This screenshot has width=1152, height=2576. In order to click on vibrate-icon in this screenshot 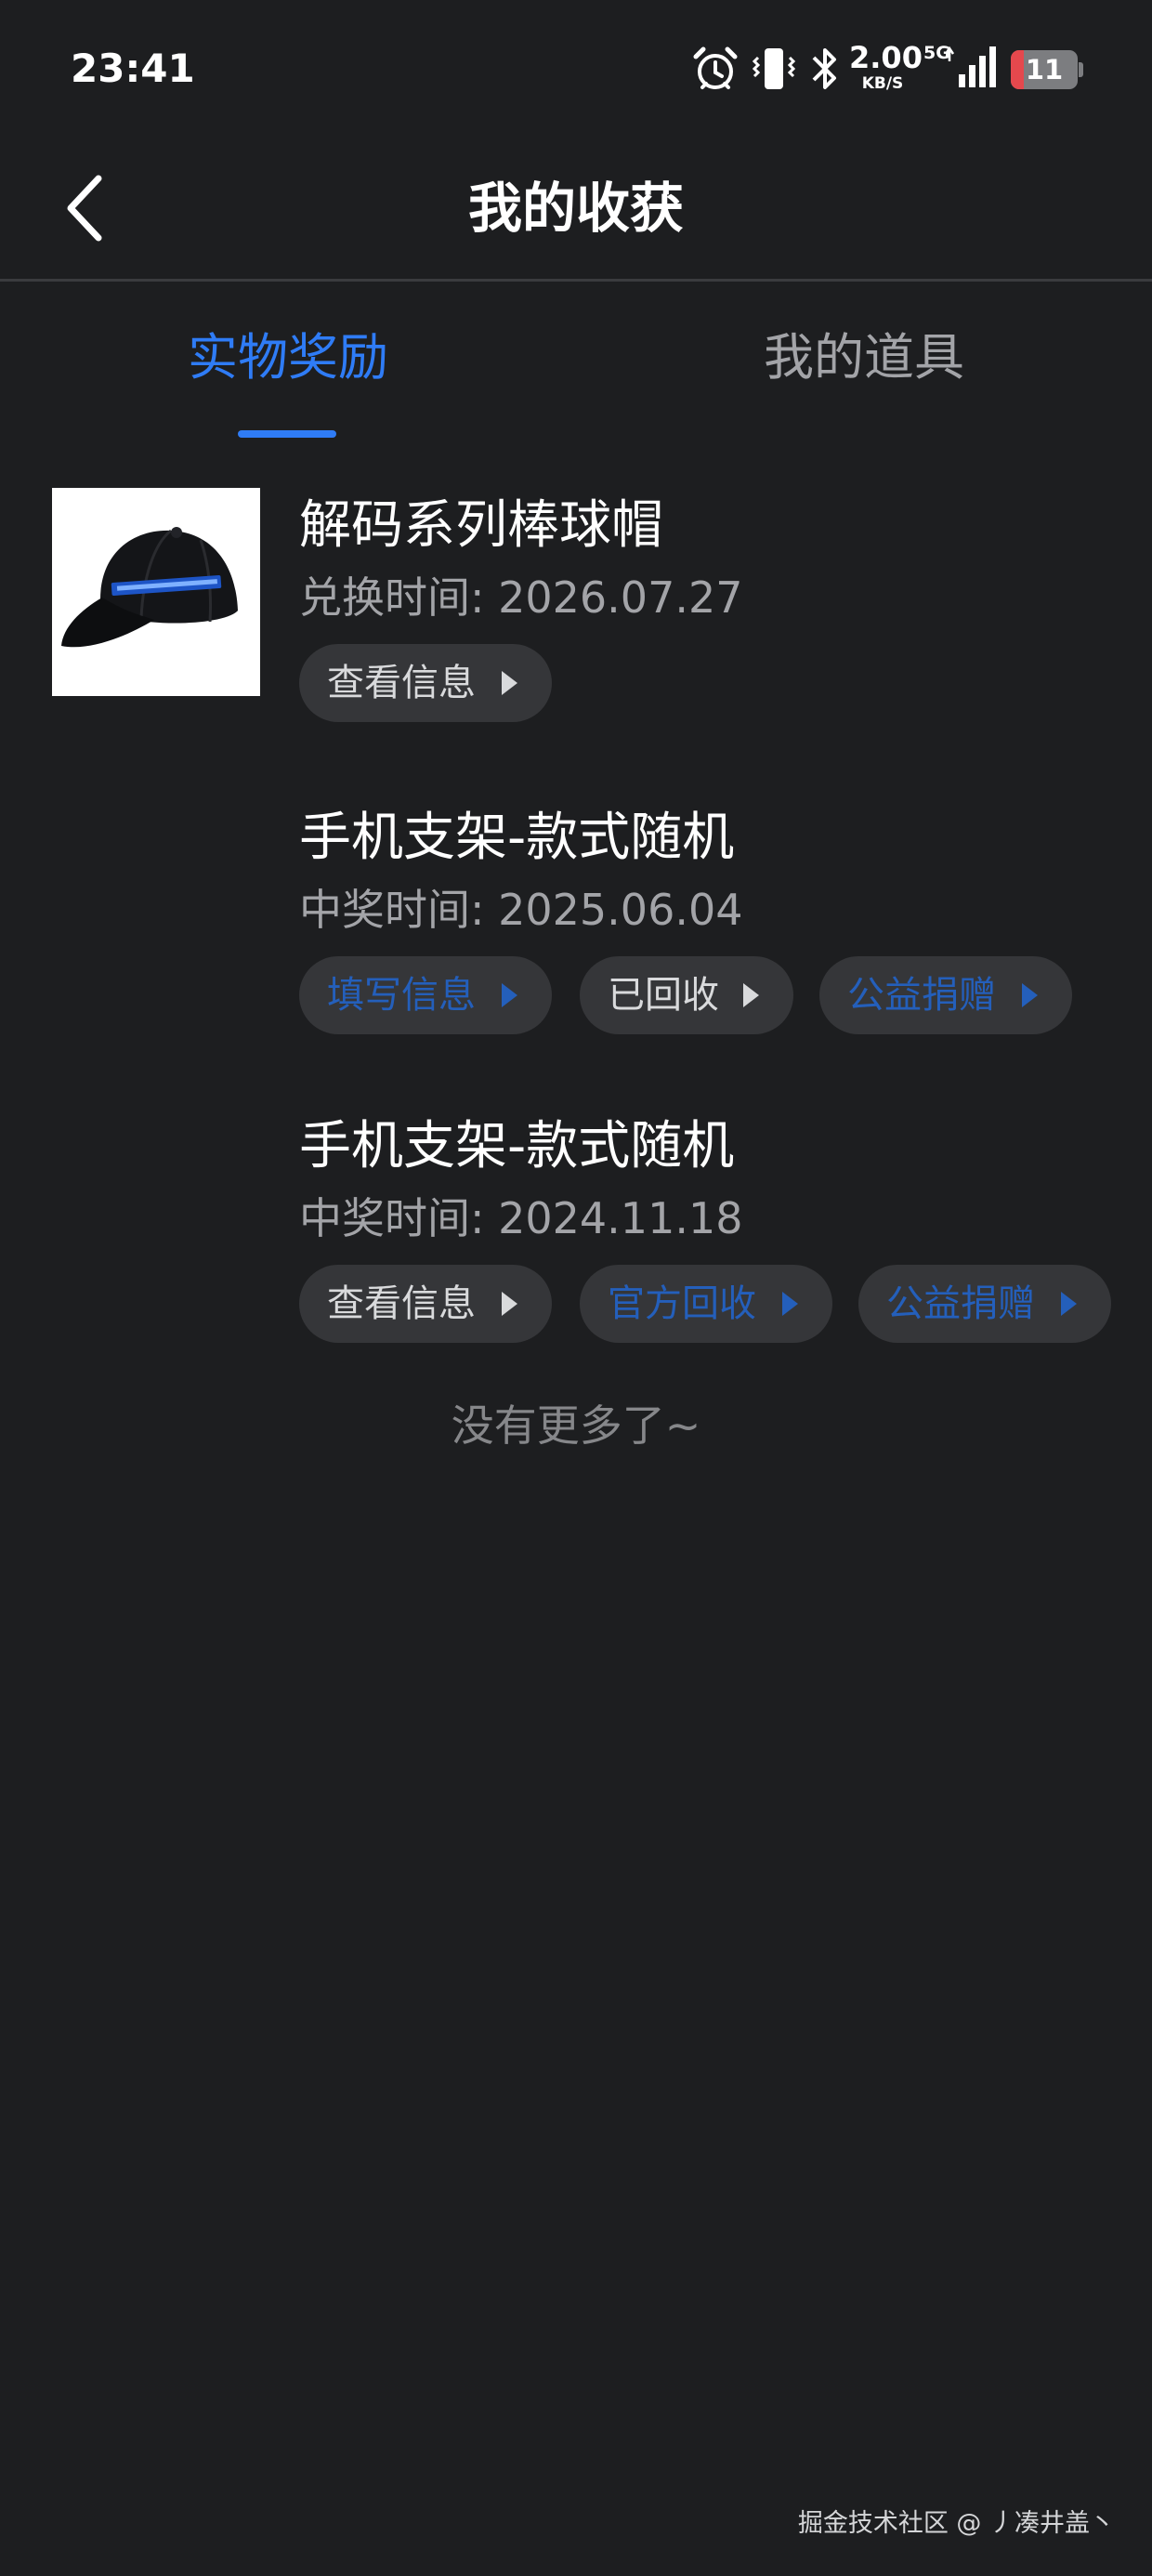, I will do `click(774, 68)`.